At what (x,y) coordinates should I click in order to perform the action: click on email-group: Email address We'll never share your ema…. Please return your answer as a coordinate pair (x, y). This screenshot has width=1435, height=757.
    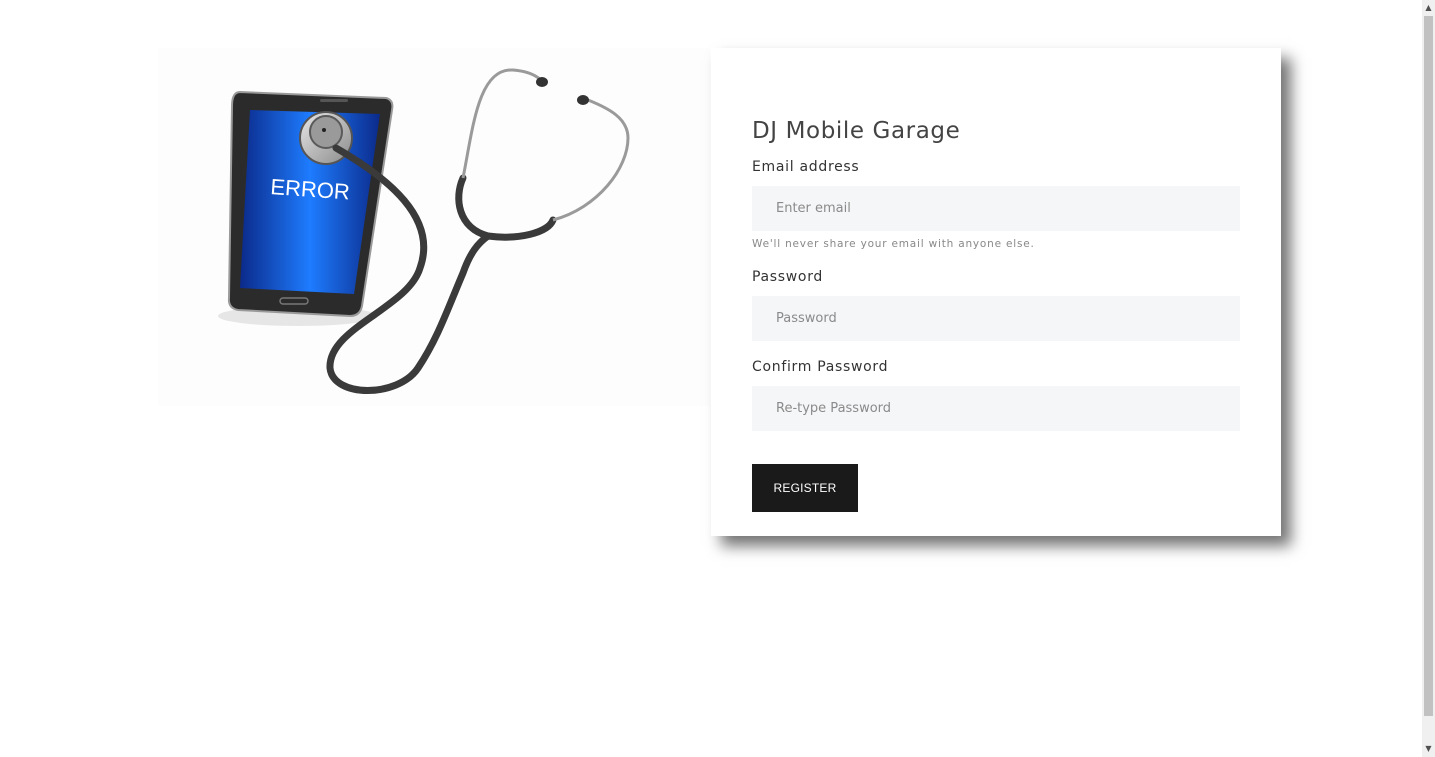
    Looking at the image, I should click on (996, 213).